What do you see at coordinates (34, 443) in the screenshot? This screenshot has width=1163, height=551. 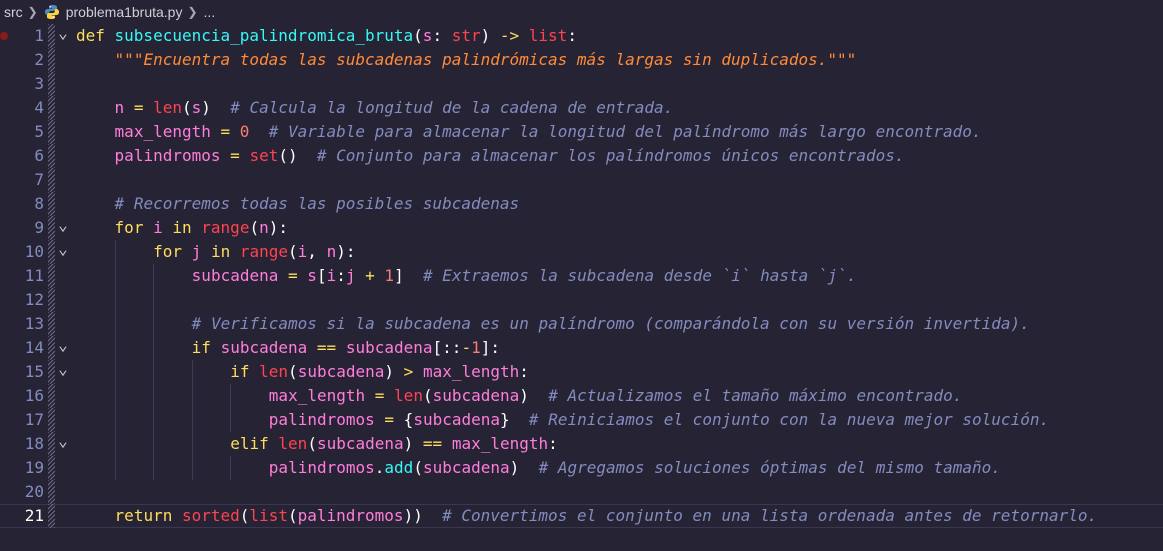 I see `line-number: 18` at bounding box center [34, 443].